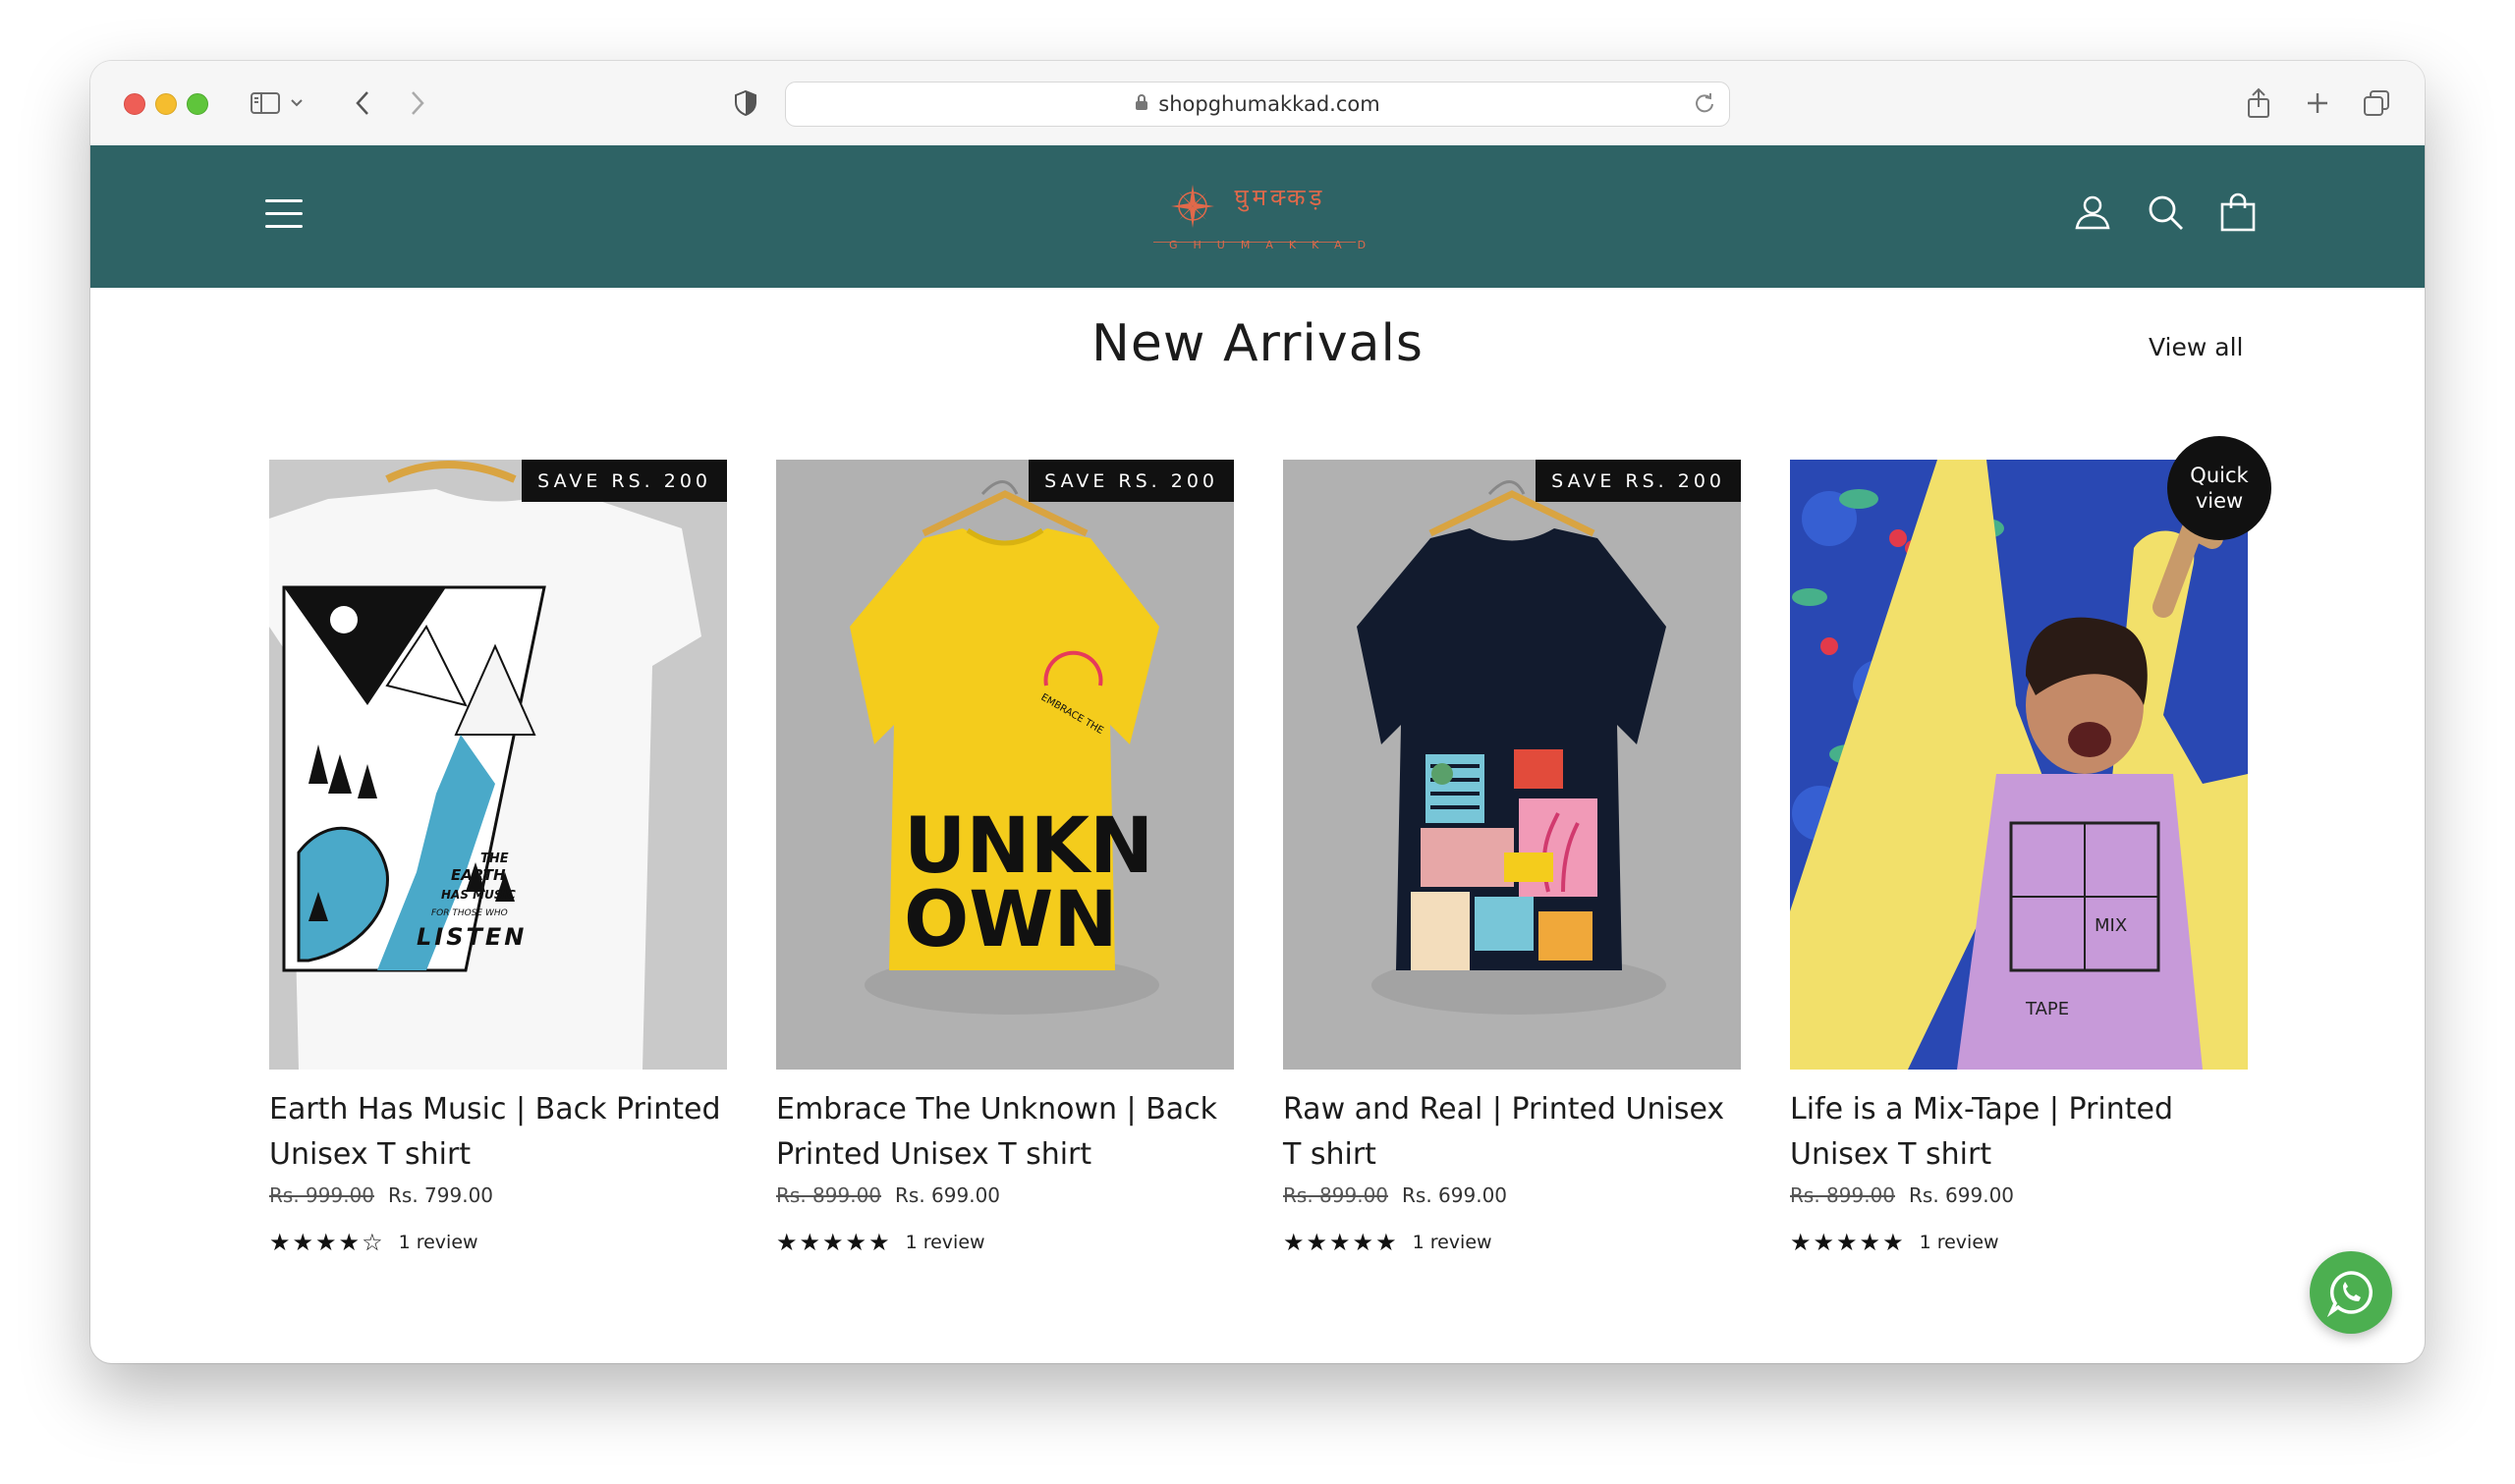 This screenshot has height=1484, width=2515. I want to click on forward-arrow-icon, so click(417, 103).